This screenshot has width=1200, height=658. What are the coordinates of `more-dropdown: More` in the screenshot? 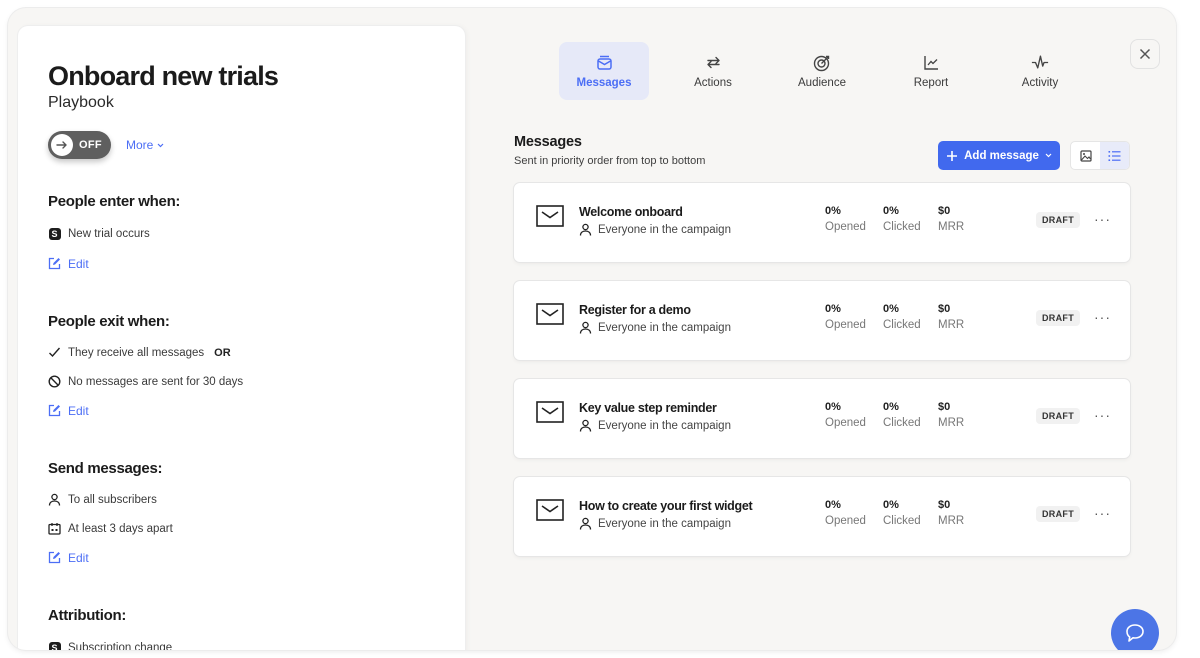 It's located at (145, 145).